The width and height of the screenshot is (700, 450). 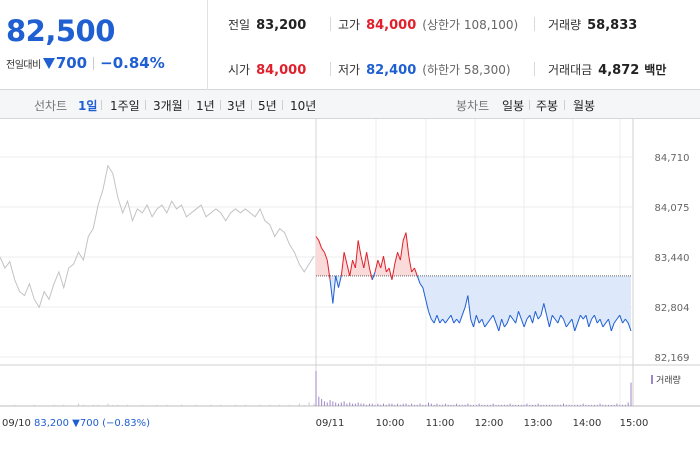 I want to click on below-base-fill, so click(x=473, y=303).